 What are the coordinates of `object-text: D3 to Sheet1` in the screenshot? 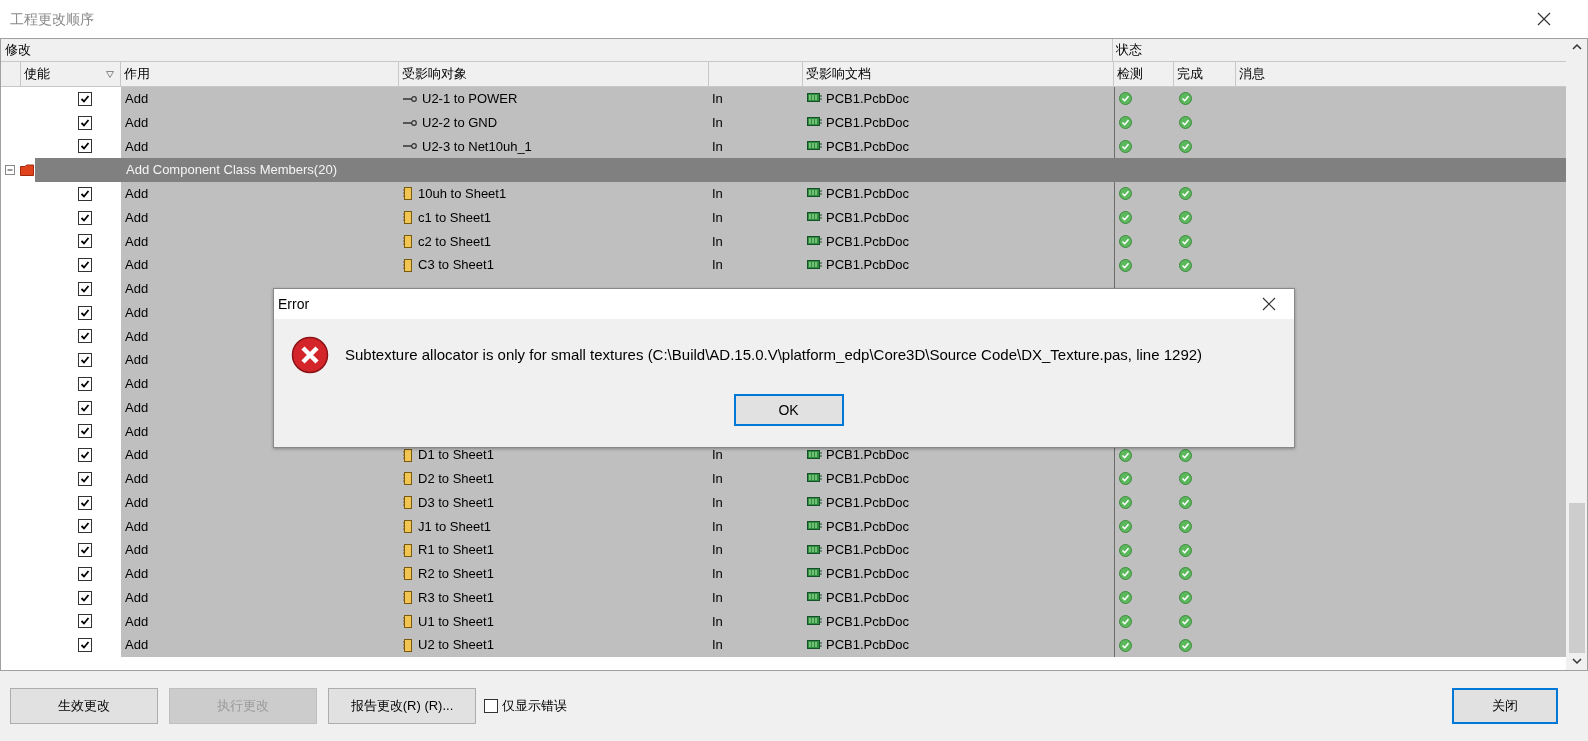 It's located at (456, 502).